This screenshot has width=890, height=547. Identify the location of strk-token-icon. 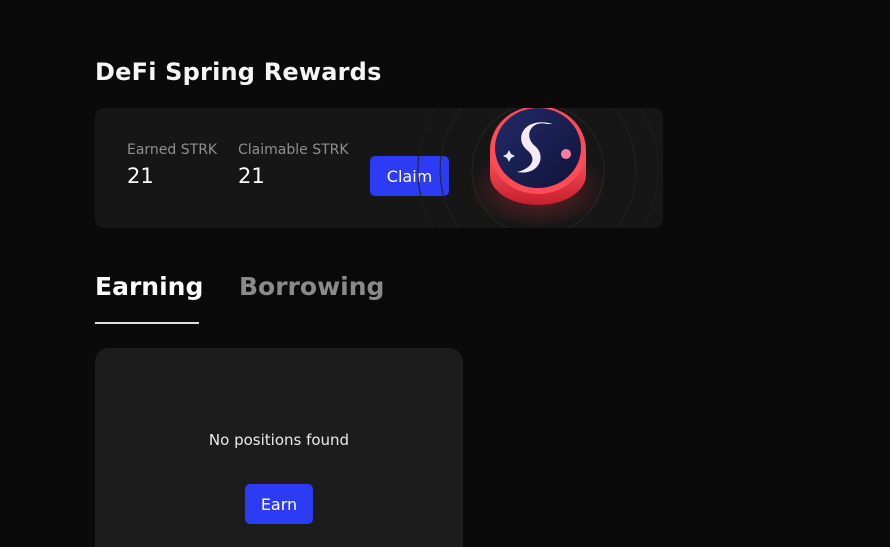
(538, 168).